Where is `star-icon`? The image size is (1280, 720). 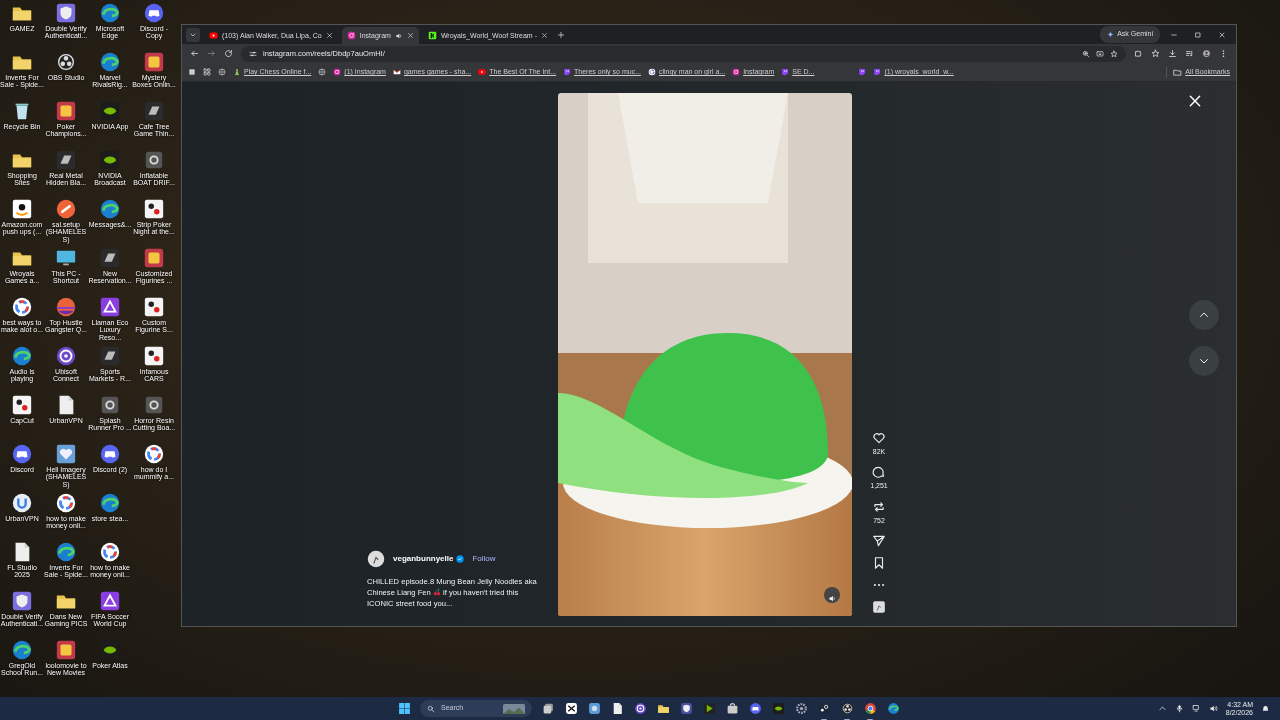
star-icon is located at coordinates (1114, 53).